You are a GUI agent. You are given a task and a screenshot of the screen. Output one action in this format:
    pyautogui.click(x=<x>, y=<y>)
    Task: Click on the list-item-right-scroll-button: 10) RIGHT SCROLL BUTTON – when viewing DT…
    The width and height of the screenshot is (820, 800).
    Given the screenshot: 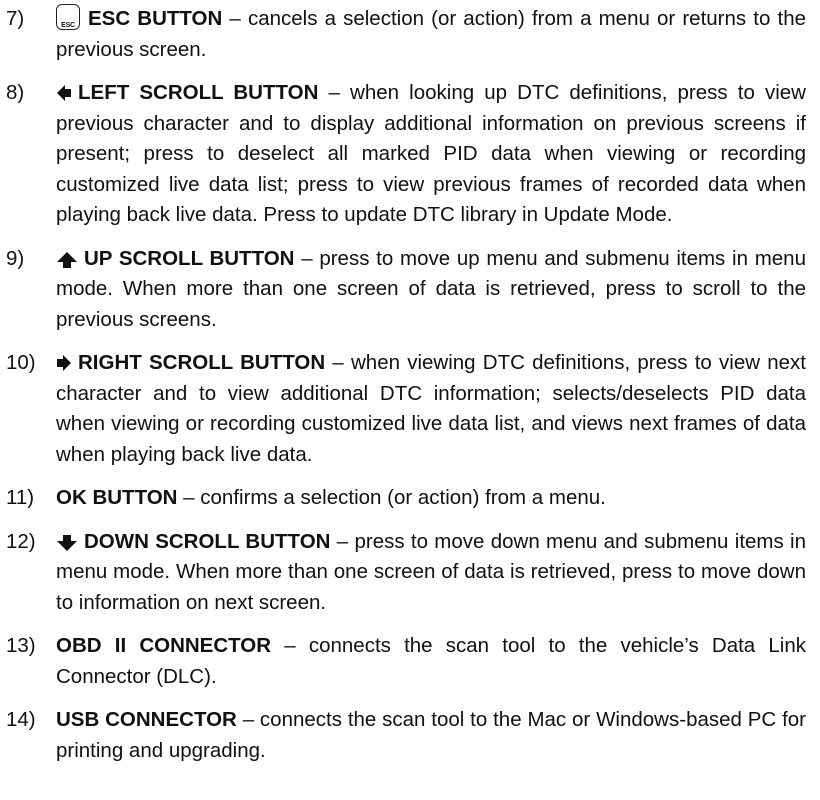 What is the action you would take?
    pyautogui.click(x=403, y=409)
    